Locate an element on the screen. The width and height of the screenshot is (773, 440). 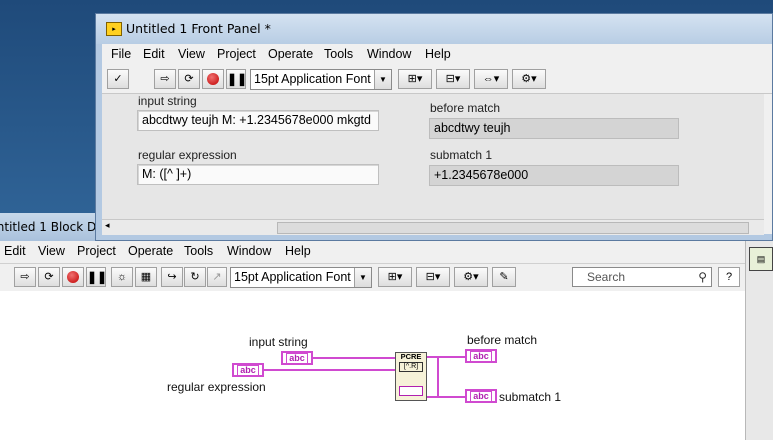
submatch-indicator: +1.2345678e000 is located at coordinates (554, 175).